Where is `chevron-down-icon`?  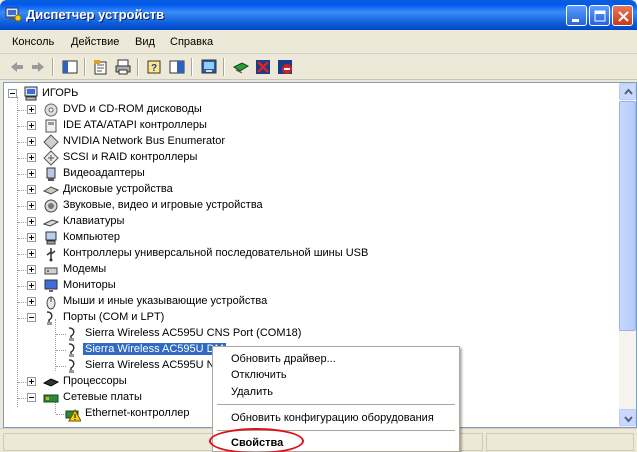 chevron-down-icon is located at coordinates (628, 419).